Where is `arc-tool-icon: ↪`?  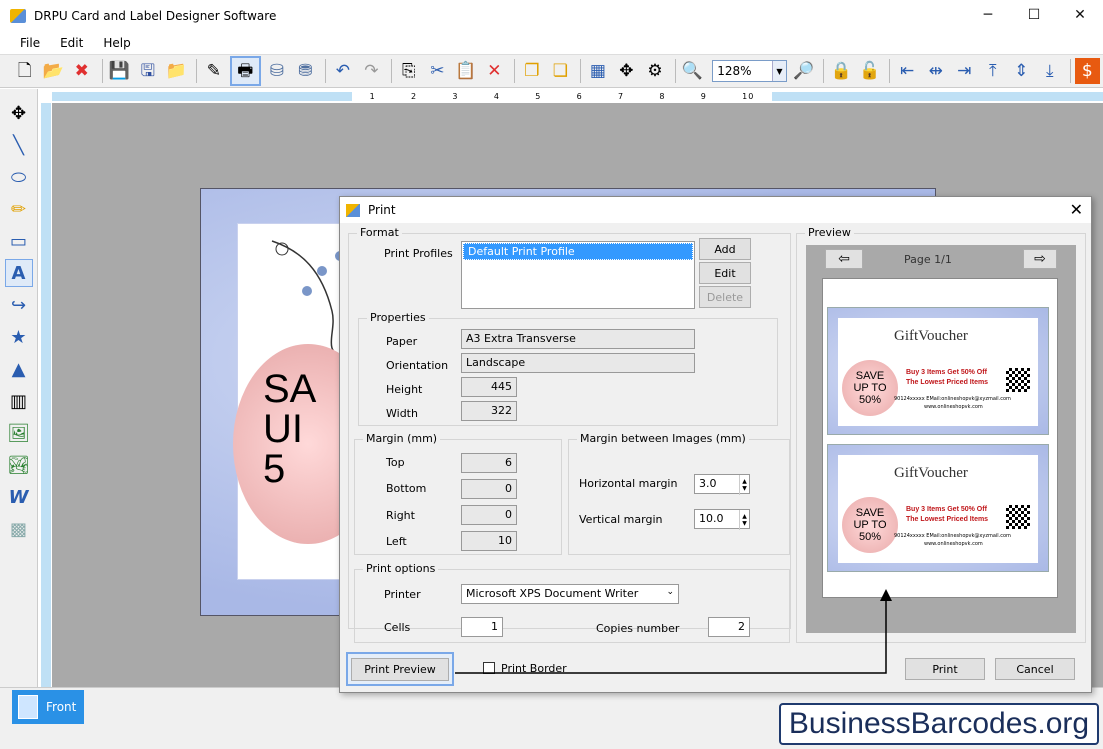 arc-tool-icon: ↪ is located at coordinates (19, 305).